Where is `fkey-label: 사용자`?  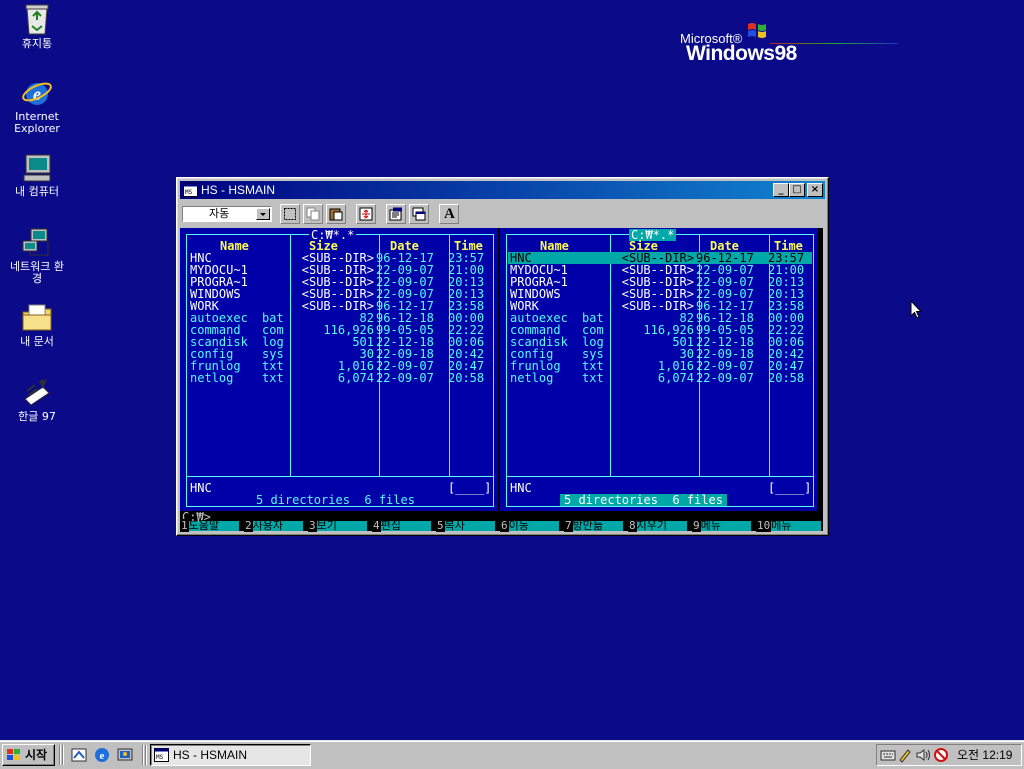 fkey-label: 사용자 is located at coordinates (277, 525).